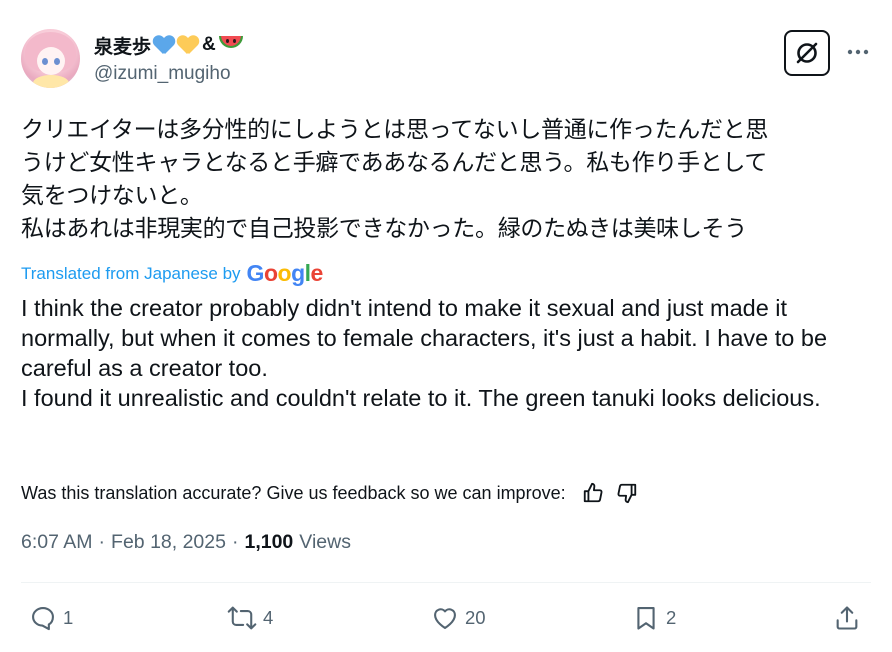 This screenshot has width=892, height=652. I want to click on heart-icon, so click(445, 618).